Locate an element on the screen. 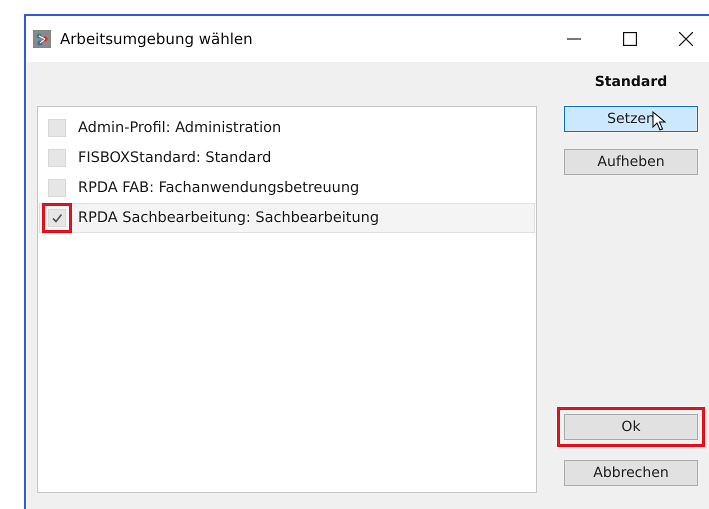  dialog-button: Abbrechen is located at coordinates (631, 473).